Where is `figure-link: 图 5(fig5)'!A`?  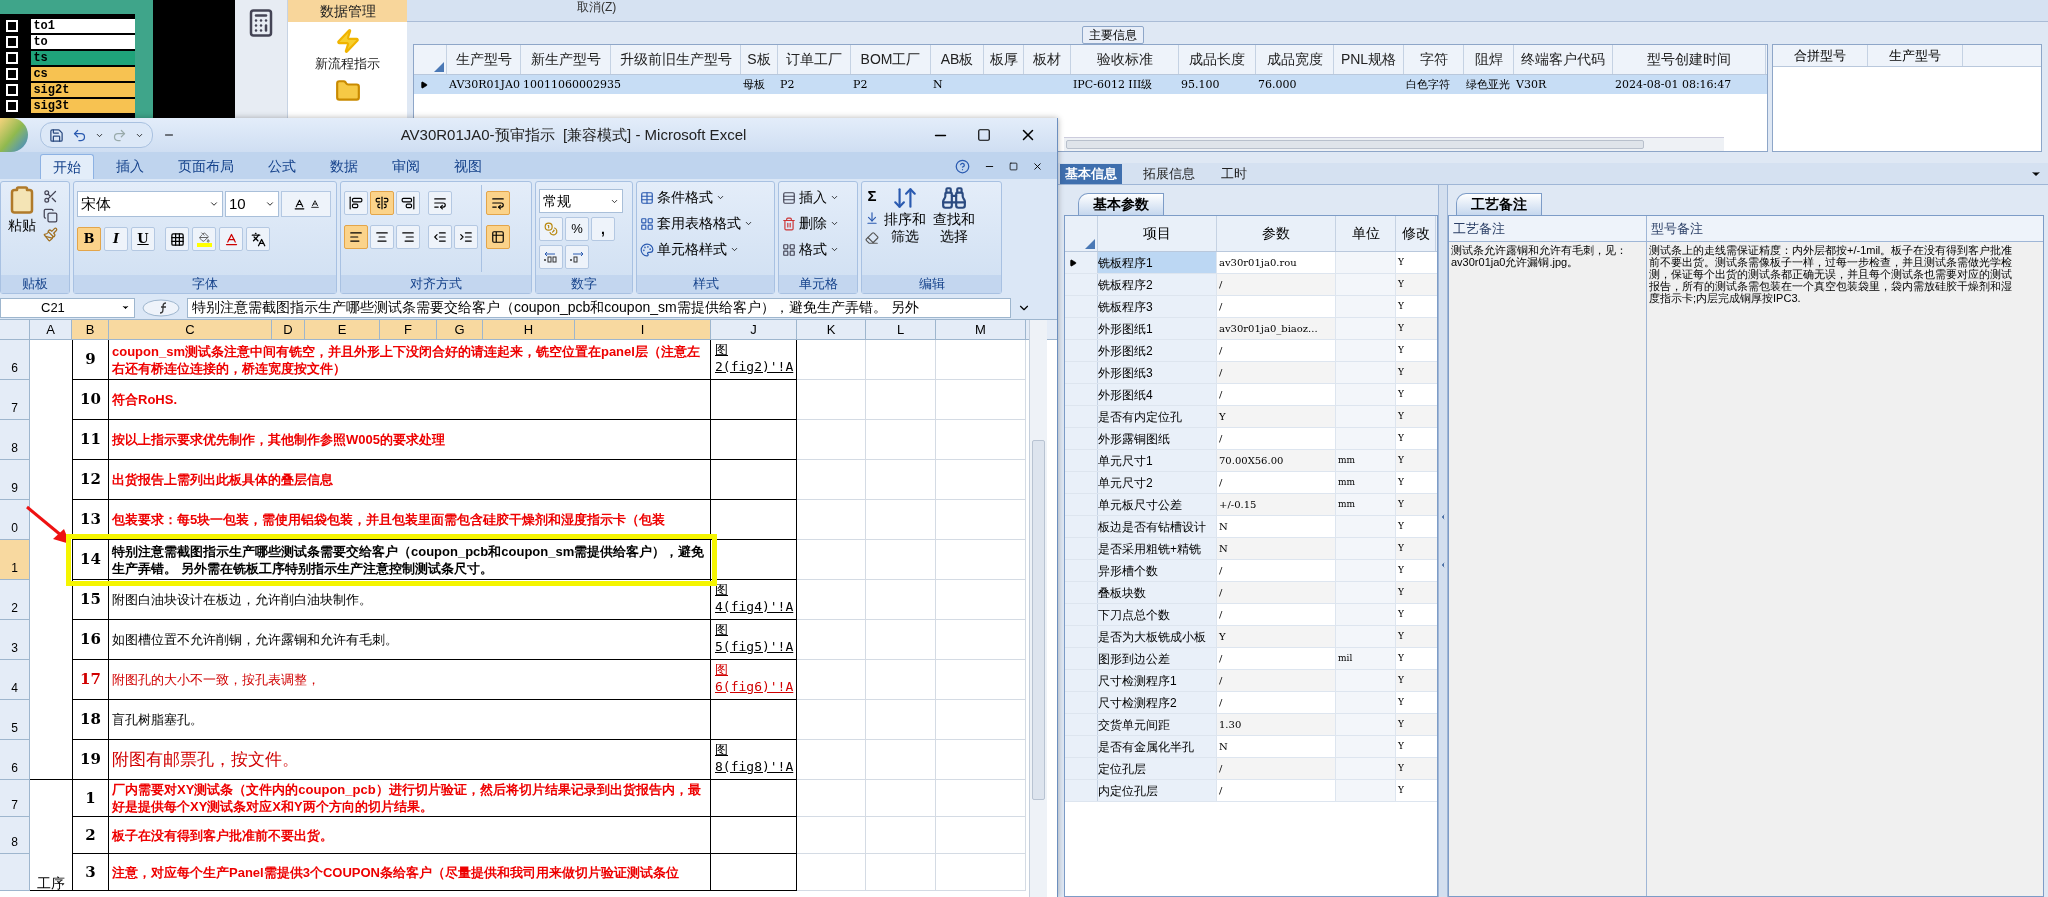 figure-link: 图 5(fig5)'!A is located at coordinates (754, 638).